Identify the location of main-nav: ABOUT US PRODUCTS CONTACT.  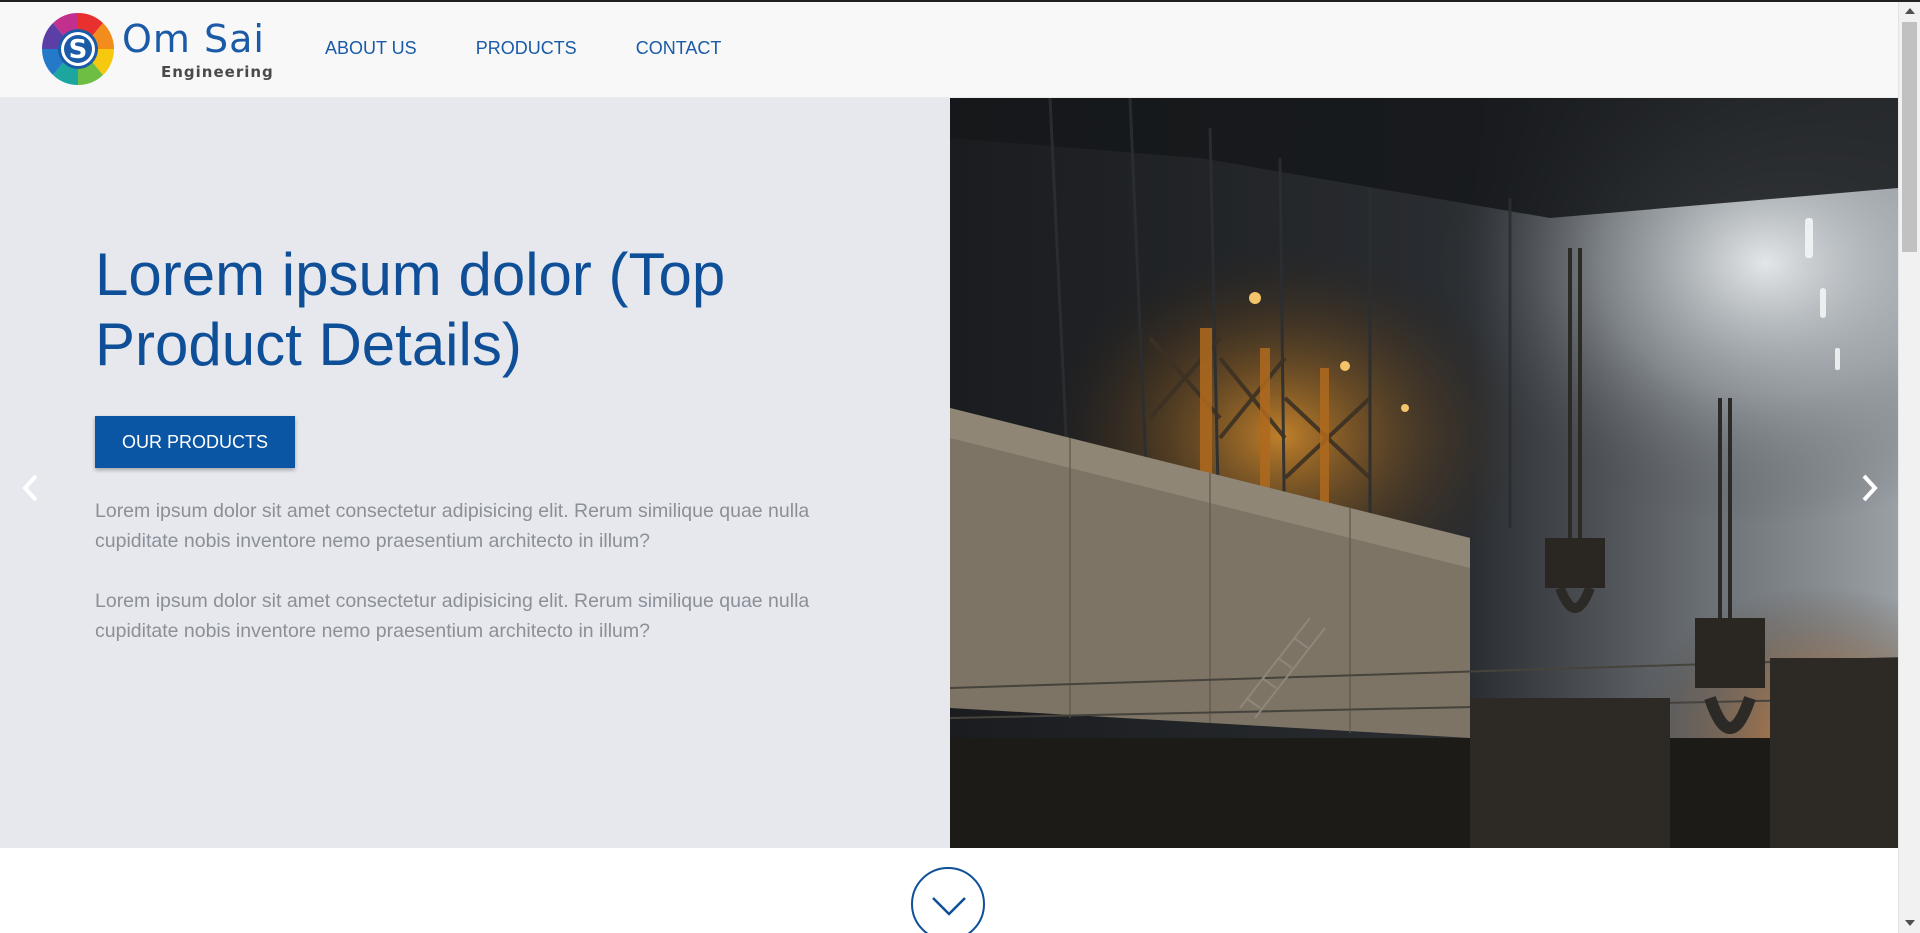
(552, 48).